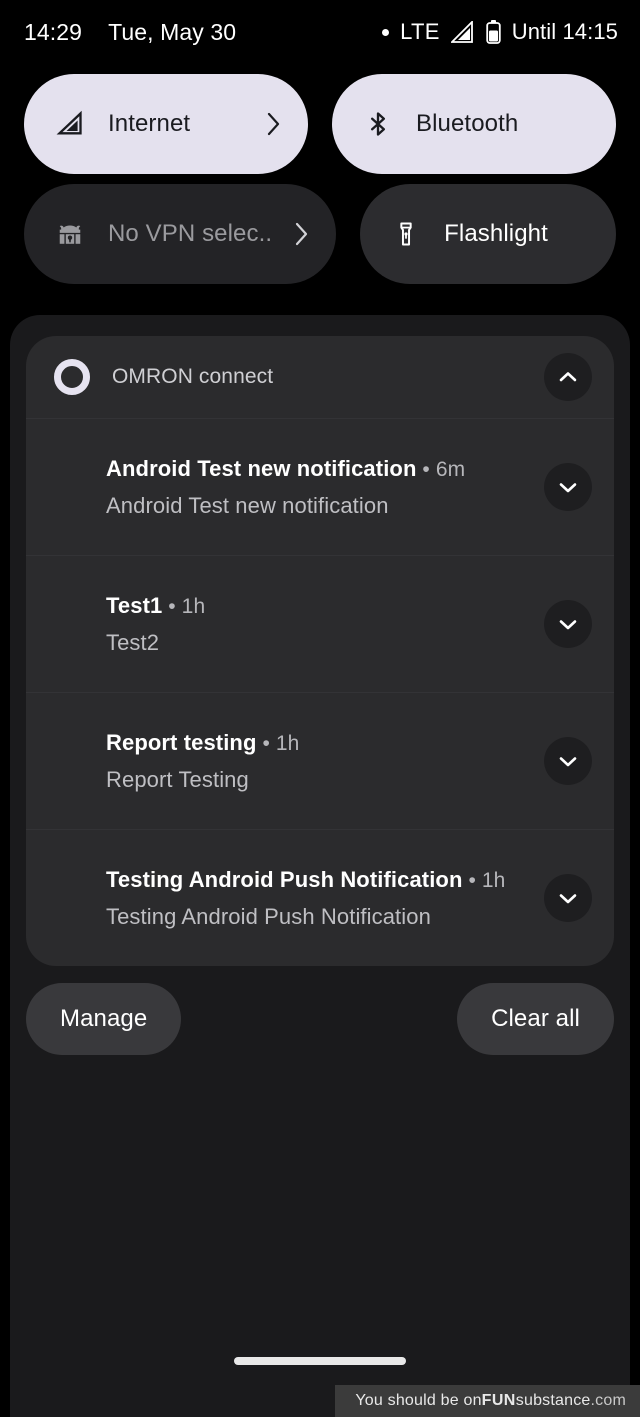 The width and height of the screenshot is (640, 1417). Describe the element at coordinates (564, 31) in the screenshot. I see `battery-until-label: Until 14:15` at that location.